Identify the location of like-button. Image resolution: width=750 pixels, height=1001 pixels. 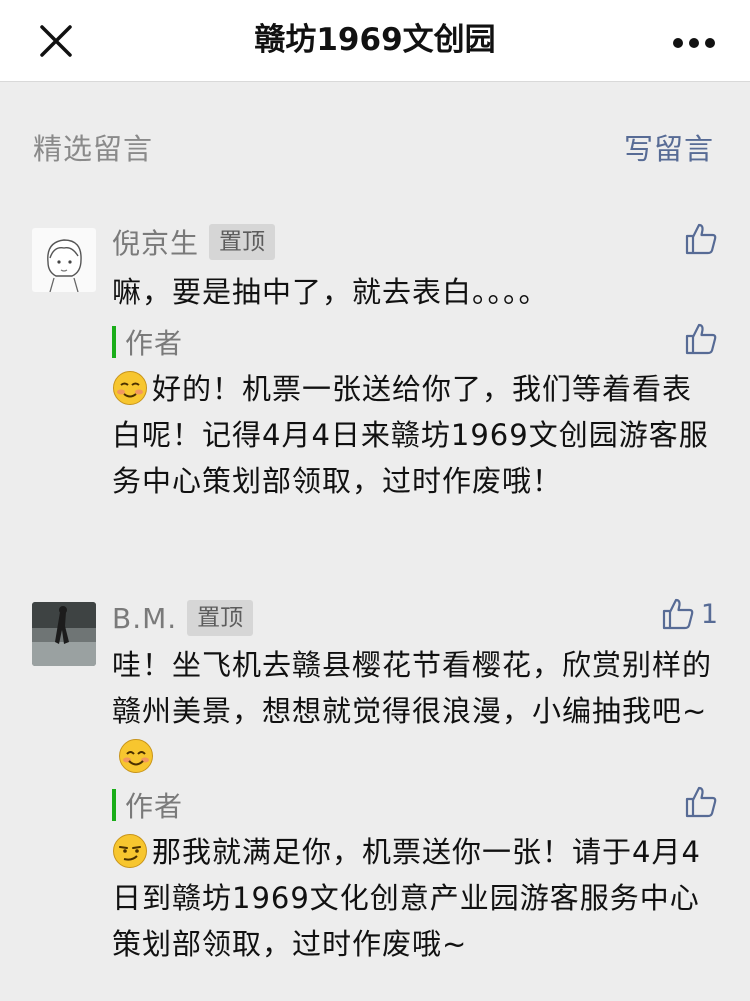
(701, 239).